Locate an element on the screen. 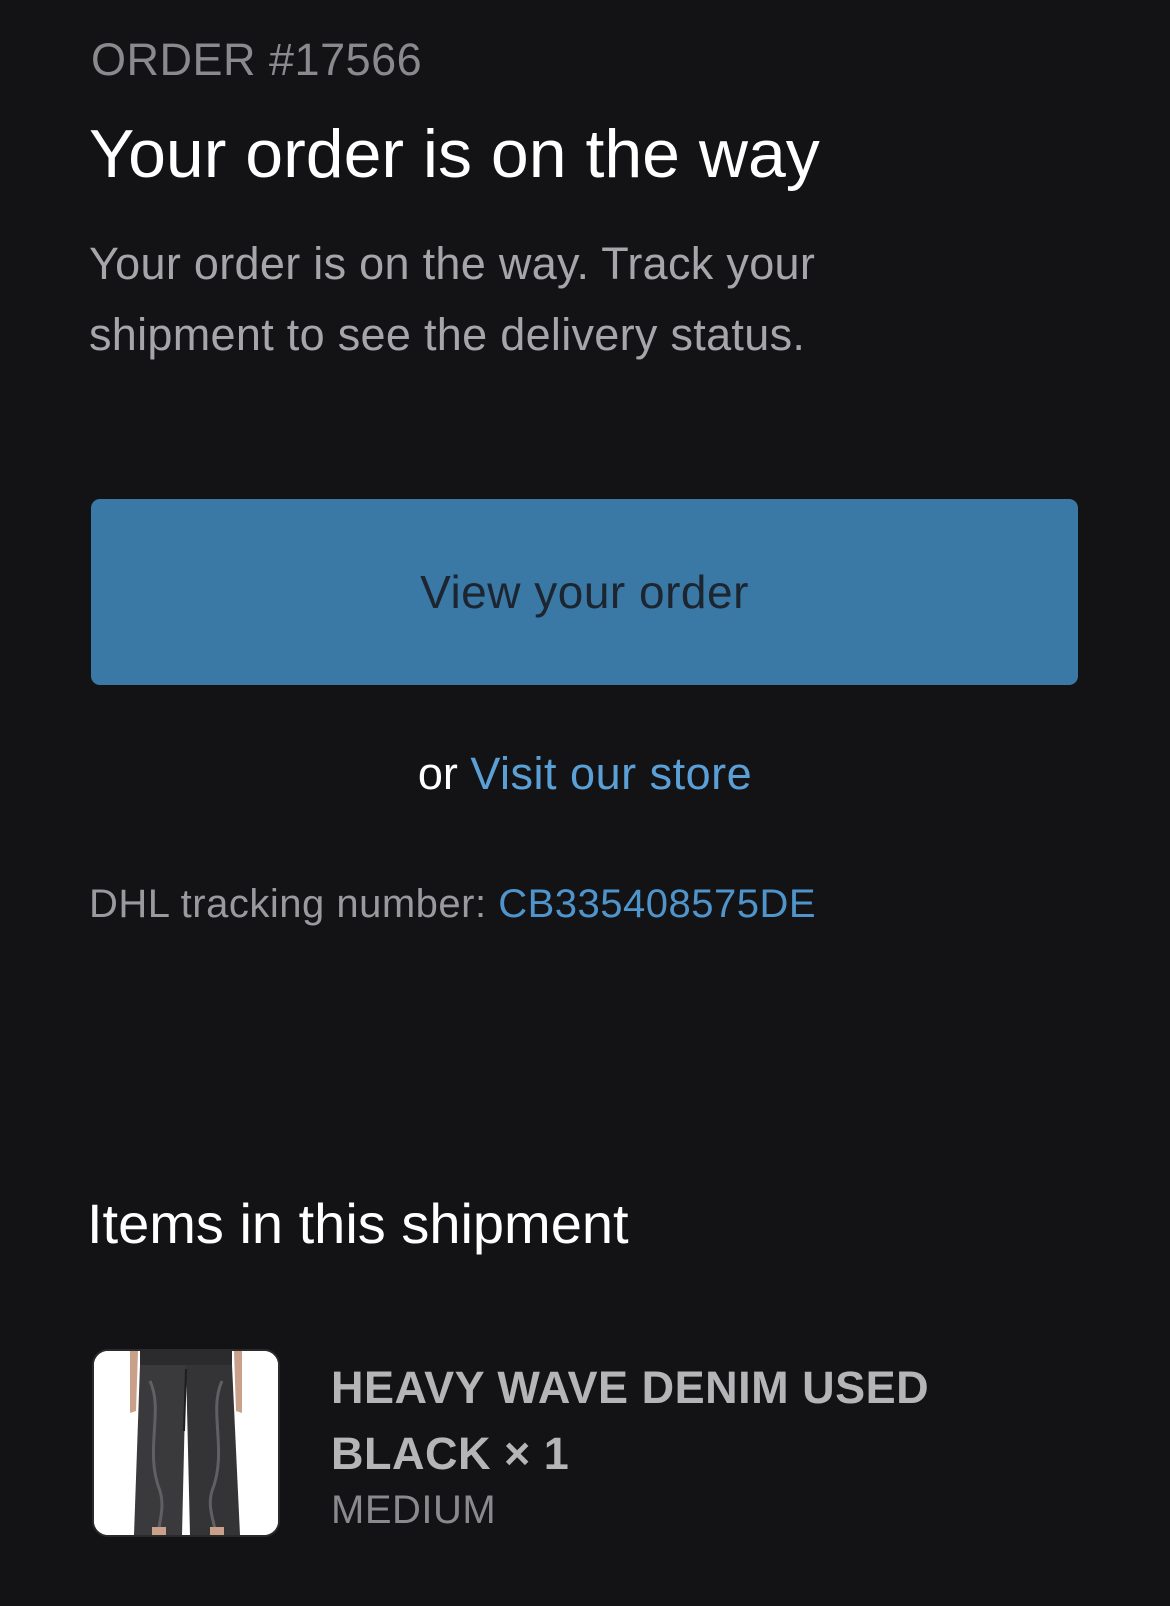 The width and height of the screenshot is (1170, 1606). visit-store-link: Visit our store is located at coordinates (611, 773).